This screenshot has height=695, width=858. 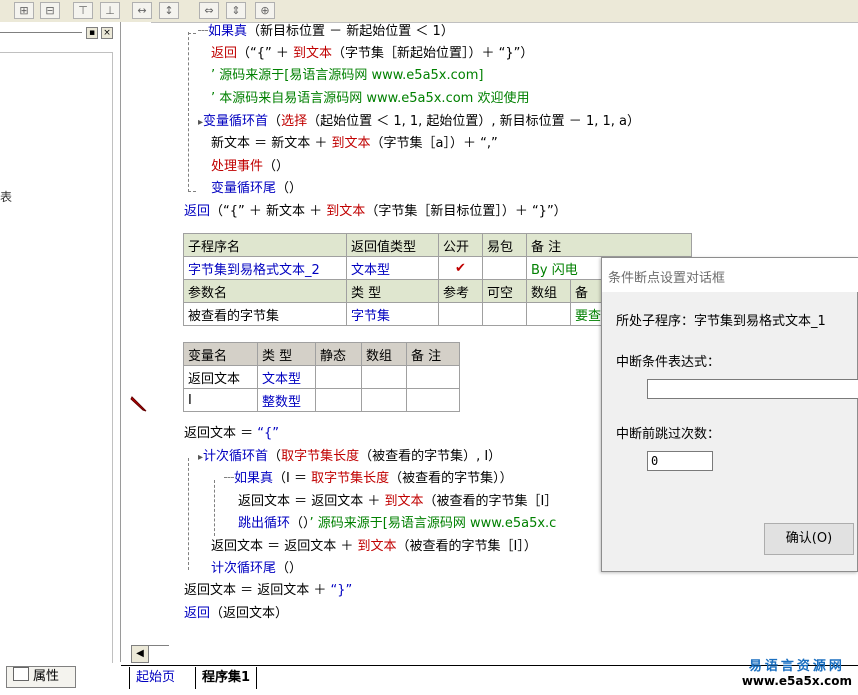 I want to click on align-left-icon: ⊞, so click(x=24, y=10).